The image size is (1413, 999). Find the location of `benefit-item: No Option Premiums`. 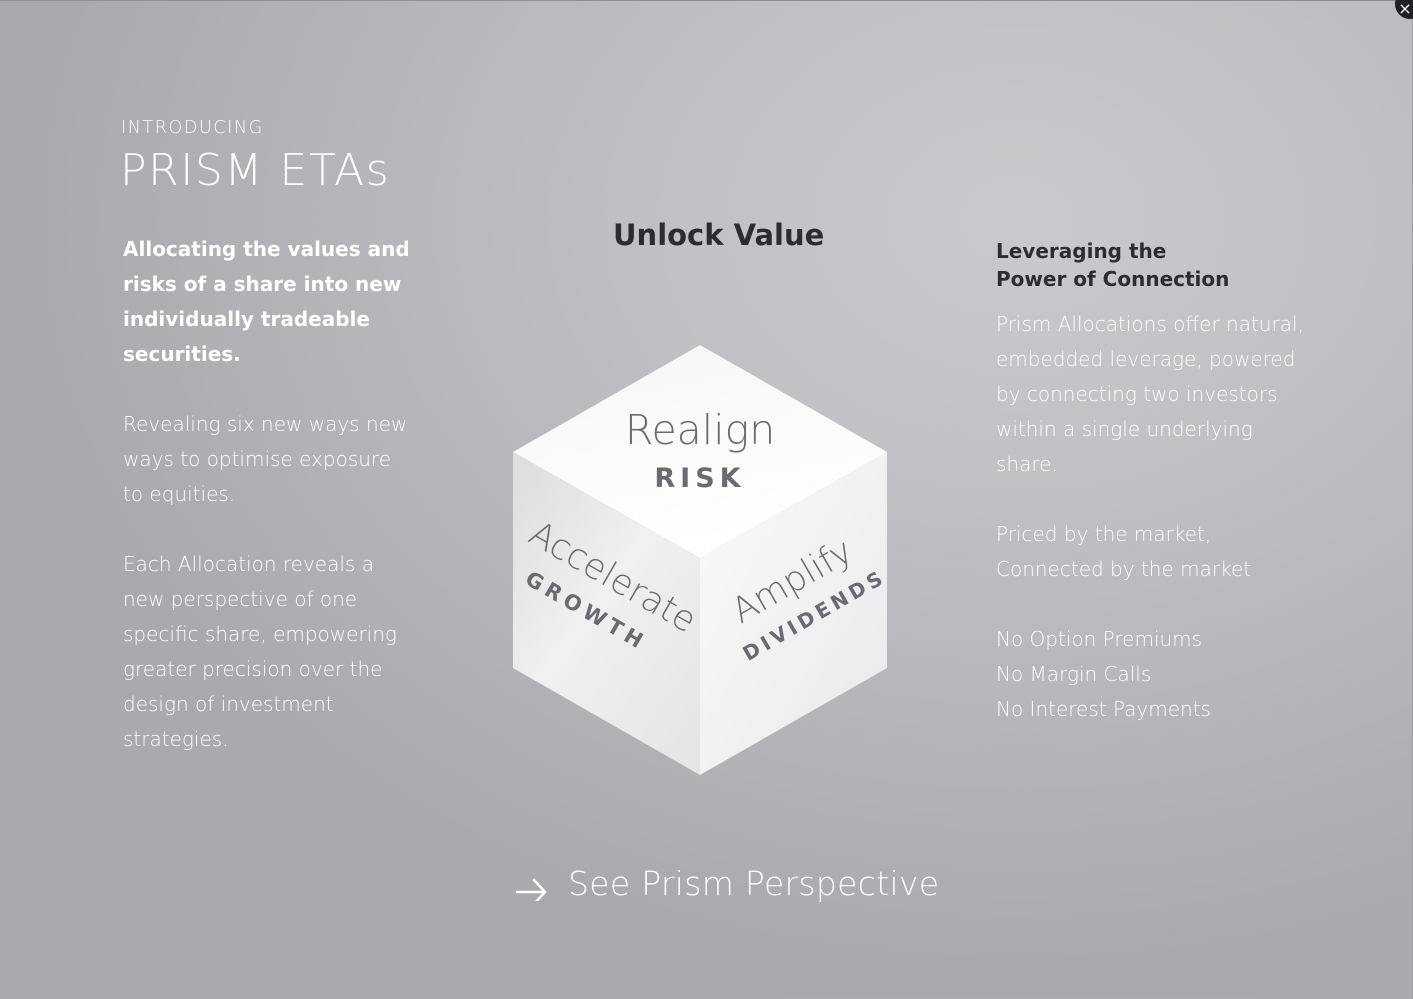

benefit-item: No Option Premiums is located at coordinates (1099, 639).